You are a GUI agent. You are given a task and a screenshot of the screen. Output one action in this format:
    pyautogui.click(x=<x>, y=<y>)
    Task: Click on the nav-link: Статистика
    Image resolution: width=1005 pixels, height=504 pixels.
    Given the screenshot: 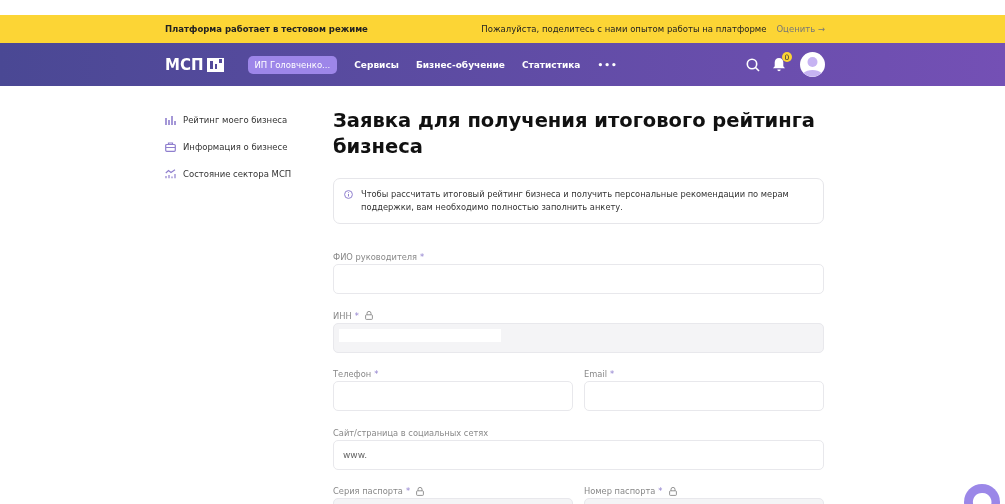 What is the action you would take?
    pyautogui.click(x=551, y=64)
    